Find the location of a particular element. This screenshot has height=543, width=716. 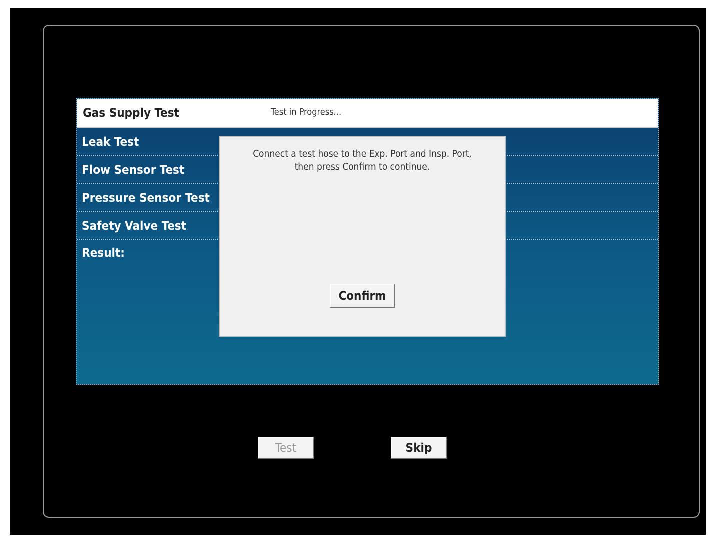

test-title: Gas Supply Test is located at coordinates (131, 113).